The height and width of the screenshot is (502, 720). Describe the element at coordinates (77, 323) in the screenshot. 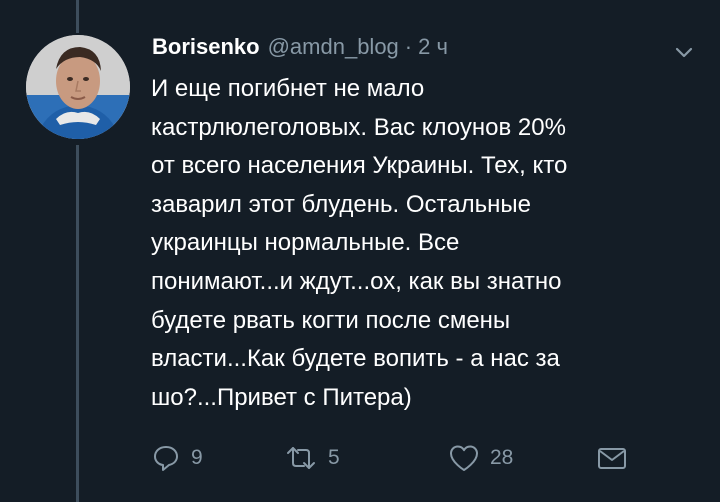

I see `thread-line-bottom` at that location.